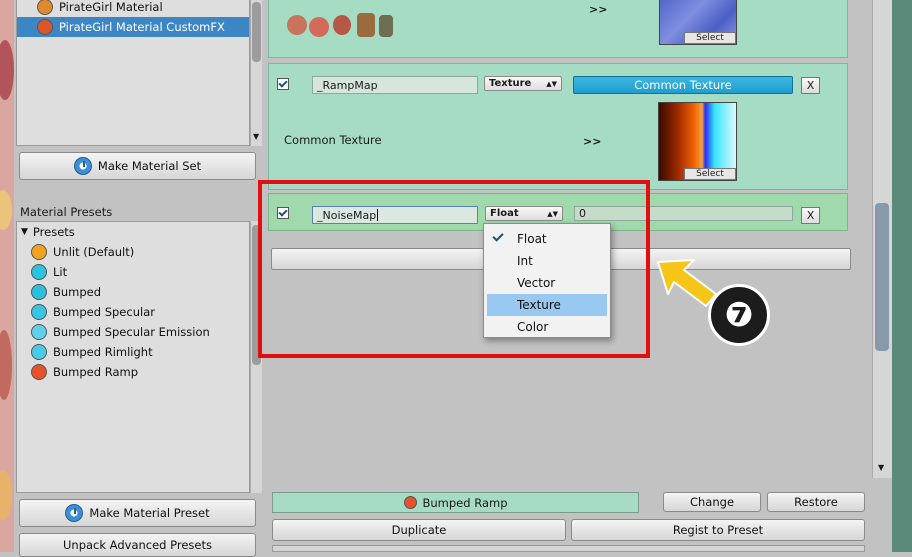  What do you see at coordinates (283, 84) in the screenshot?
I see `ramp-enable-checkbox` at bounding box center [283, 84].